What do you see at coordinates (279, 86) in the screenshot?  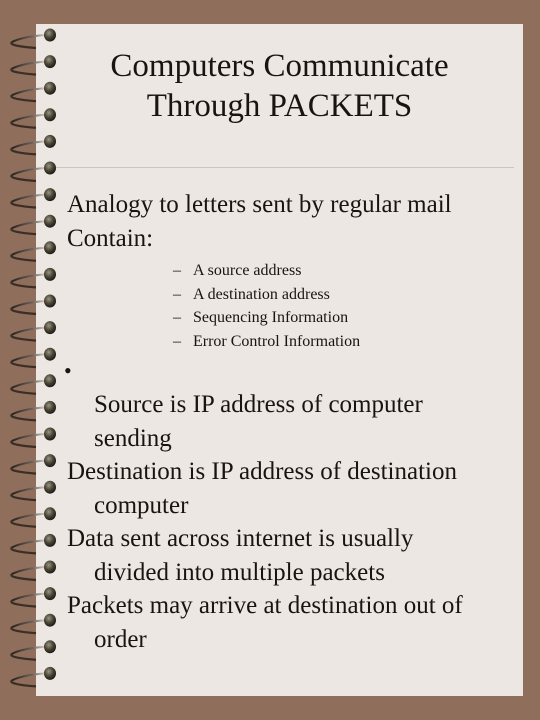 I see `slide-title: Computers Communicate Through PACKETS` at bounding box center [279, 86].